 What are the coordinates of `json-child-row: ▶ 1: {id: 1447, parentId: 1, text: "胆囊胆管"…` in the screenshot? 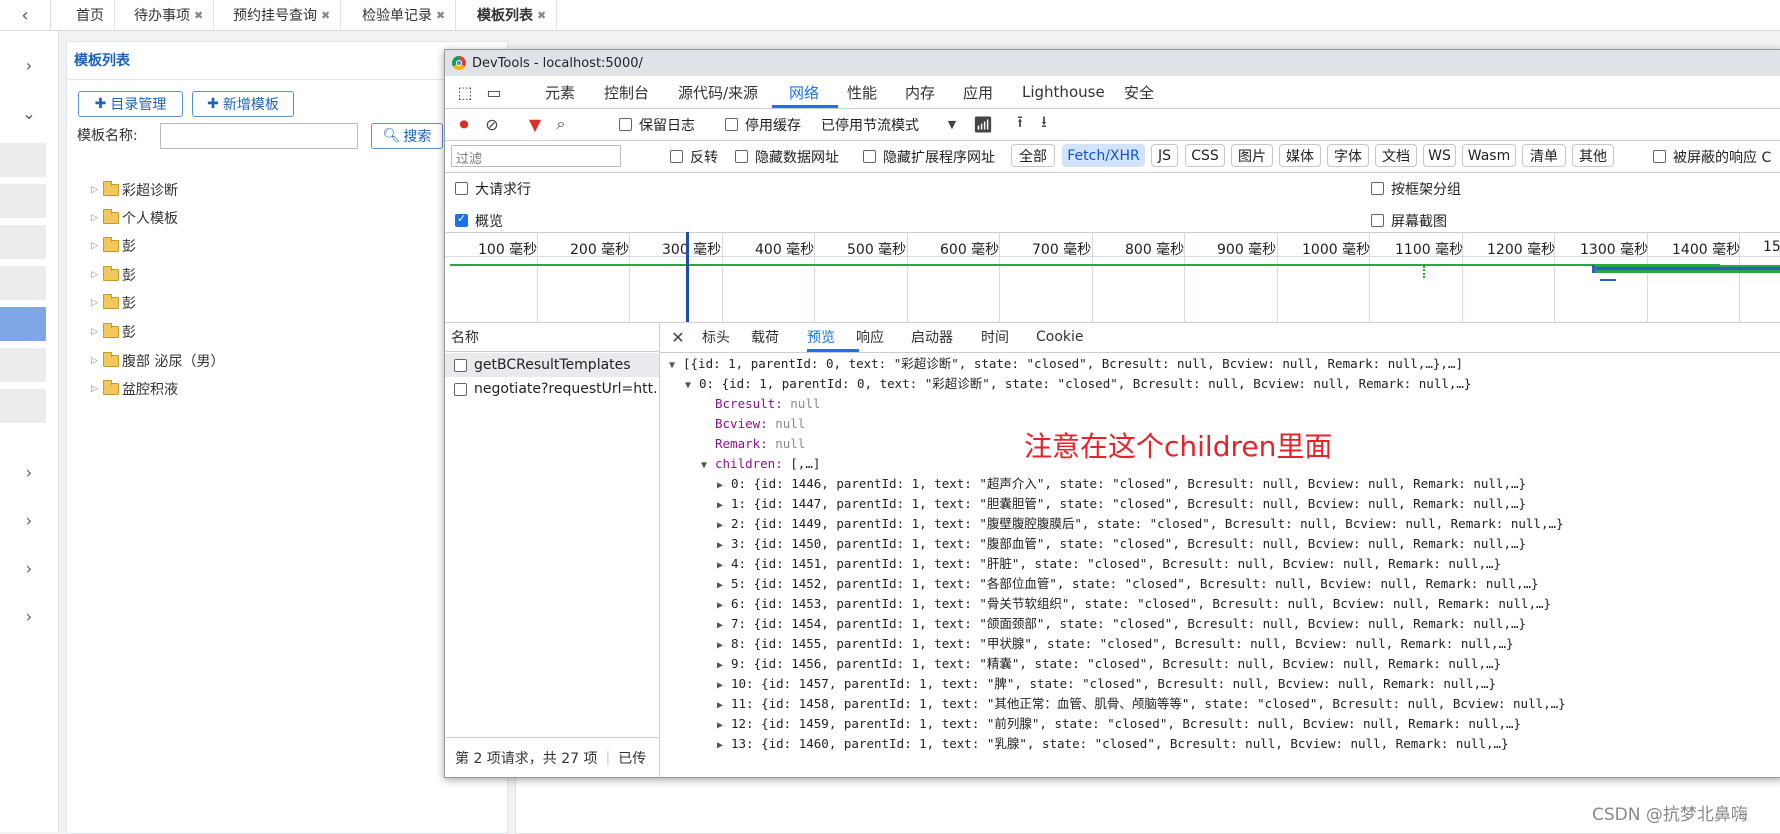 It's located at (1121, 504).